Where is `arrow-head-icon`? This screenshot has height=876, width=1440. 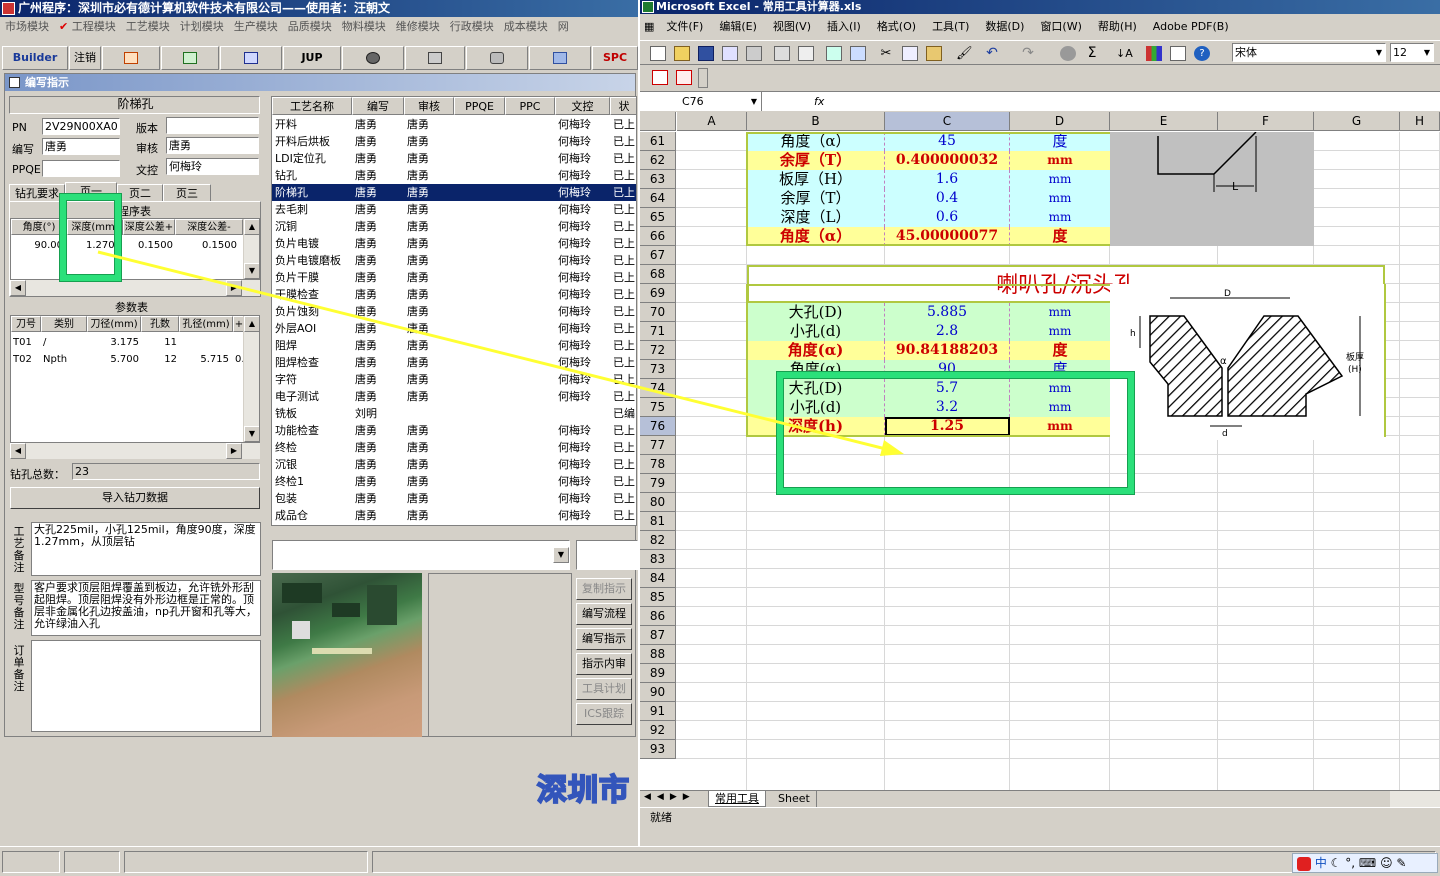 arrow-head-icon is located at coordinates (892, 448).